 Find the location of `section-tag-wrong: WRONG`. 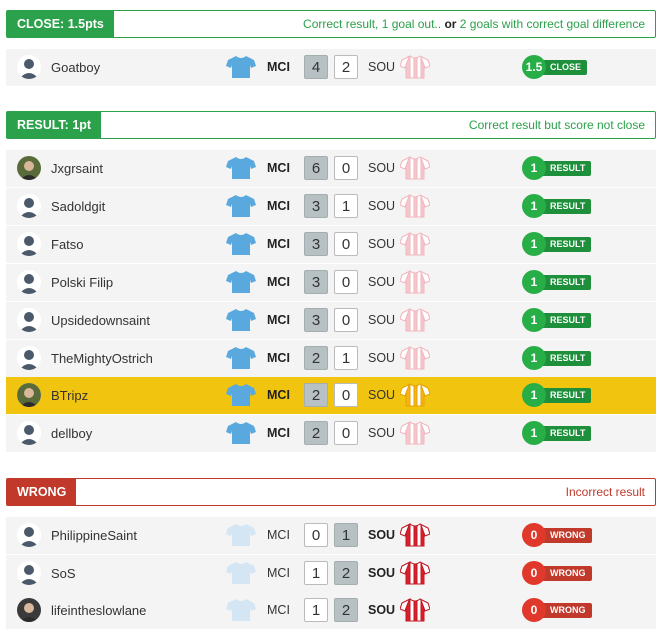

section-tag-wrong: WRONG is located at coordinates (42, 492).